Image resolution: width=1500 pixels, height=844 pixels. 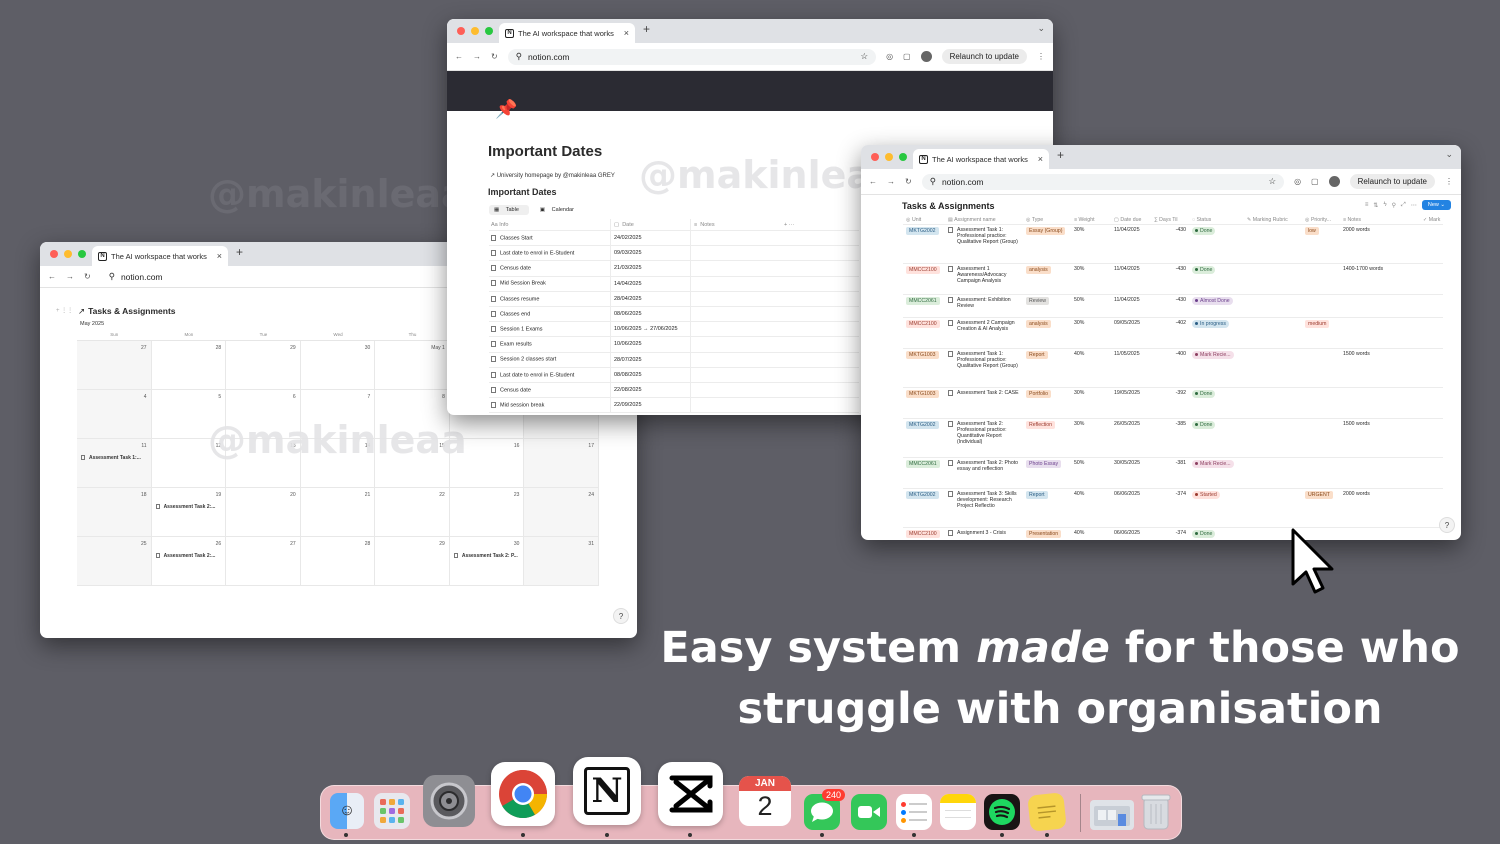 I want to click on table-row: Classes resume 28/04/2025, so click(x=674, y=299).